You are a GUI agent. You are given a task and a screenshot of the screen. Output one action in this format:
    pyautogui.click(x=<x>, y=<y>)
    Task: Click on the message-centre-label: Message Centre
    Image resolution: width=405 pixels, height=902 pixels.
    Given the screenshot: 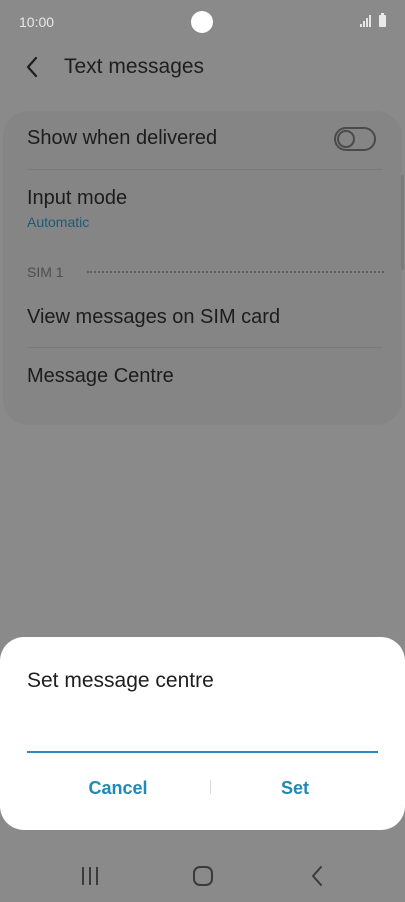 What is the action you would take?
    pyautogui.click(x=100, y=376)
    